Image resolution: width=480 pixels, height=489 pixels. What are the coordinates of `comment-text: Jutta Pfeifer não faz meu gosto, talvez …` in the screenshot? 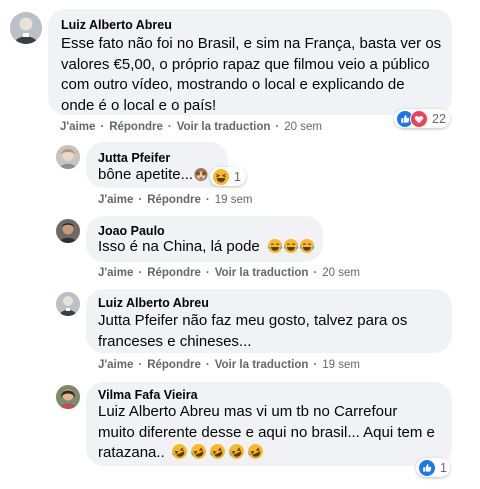 It's located at (252, 331).